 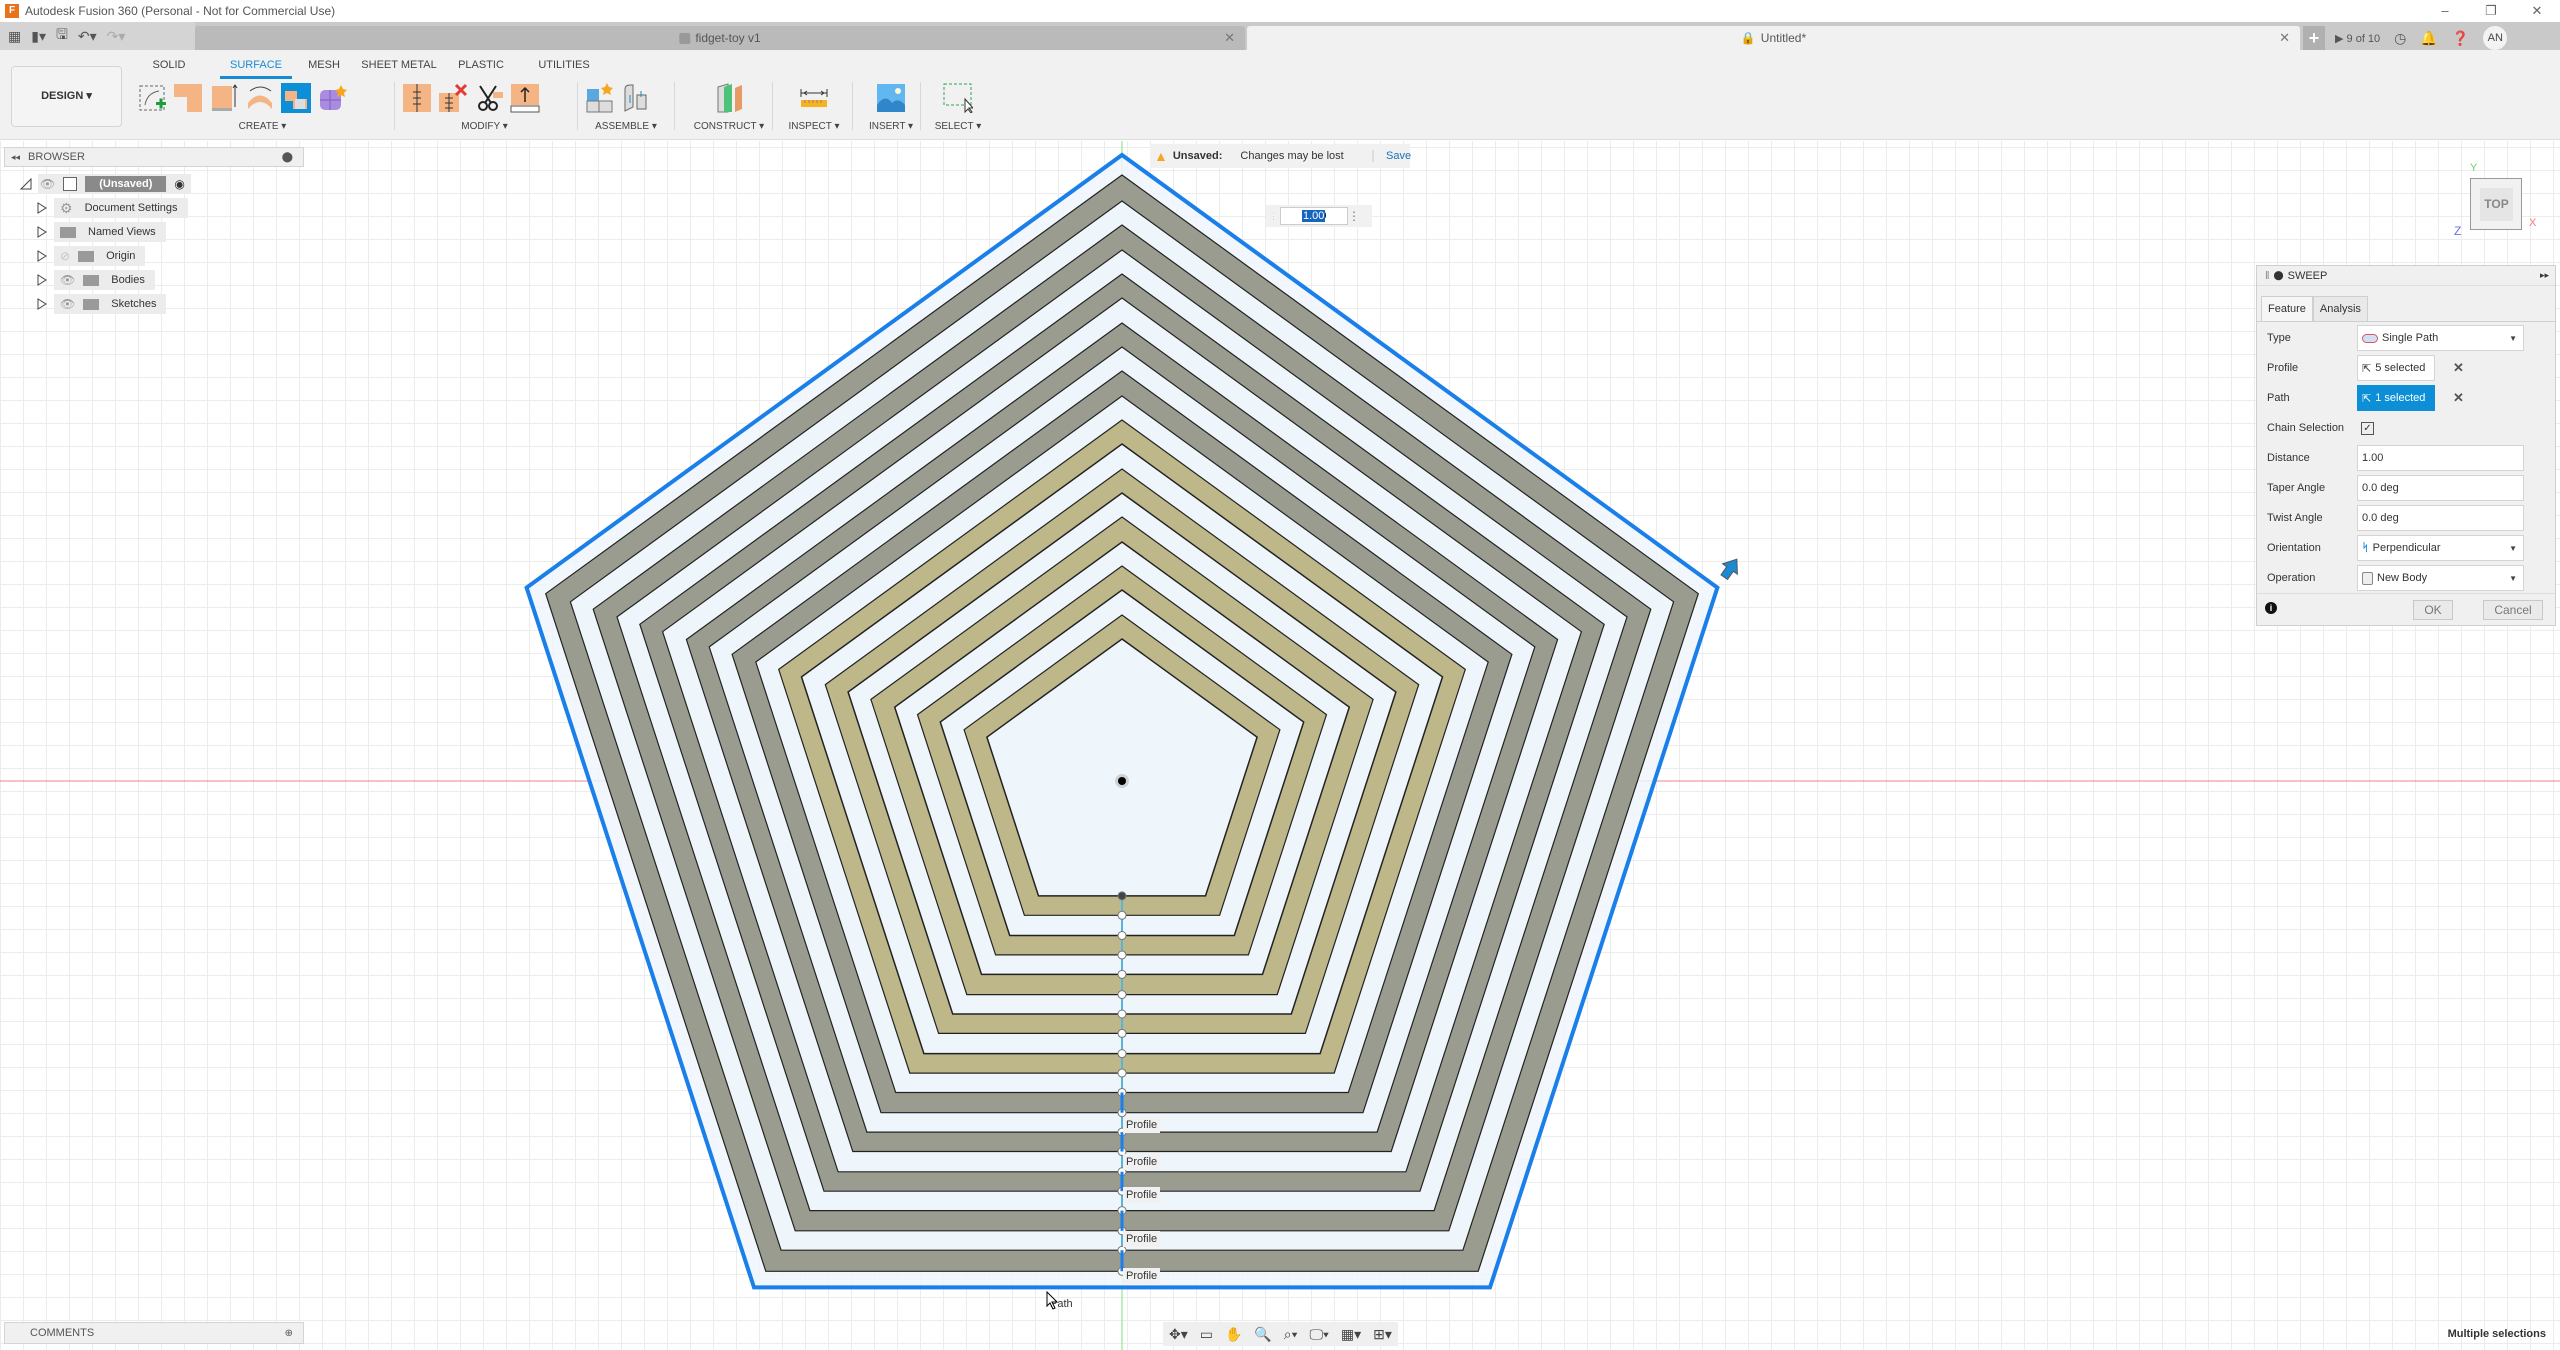 What do you see at coordinates (2400, 38) in the screenshot?
I see `clock-icon: ◷` at bounding box center [2400, 38].